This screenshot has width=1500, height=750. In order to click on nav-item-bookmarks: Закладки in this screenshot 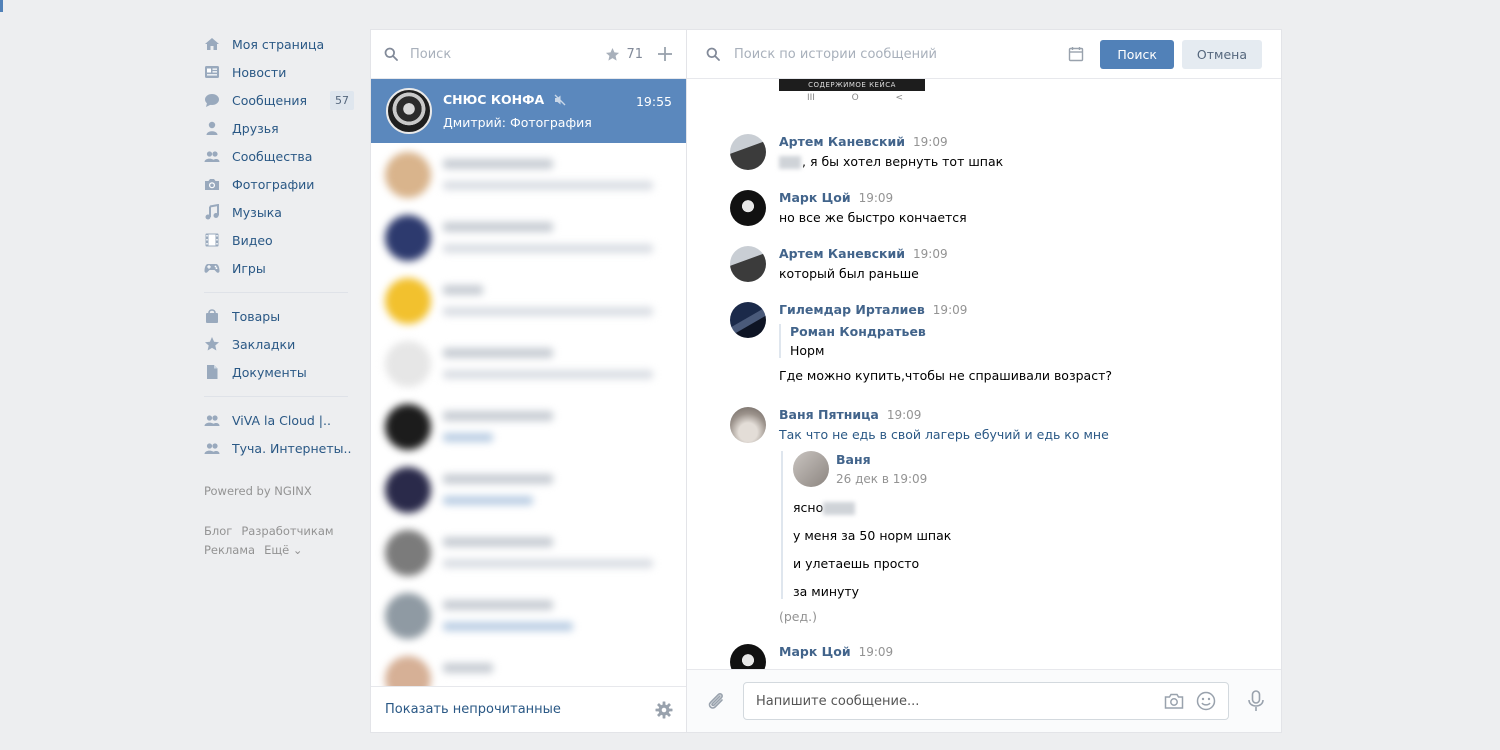, I will do `click(279, 344)`.